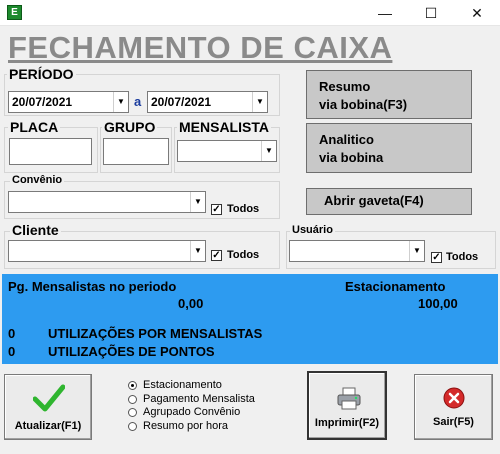 The image size is (500, 454). I want to click on maximize-button: ☐, so click(431, 13).